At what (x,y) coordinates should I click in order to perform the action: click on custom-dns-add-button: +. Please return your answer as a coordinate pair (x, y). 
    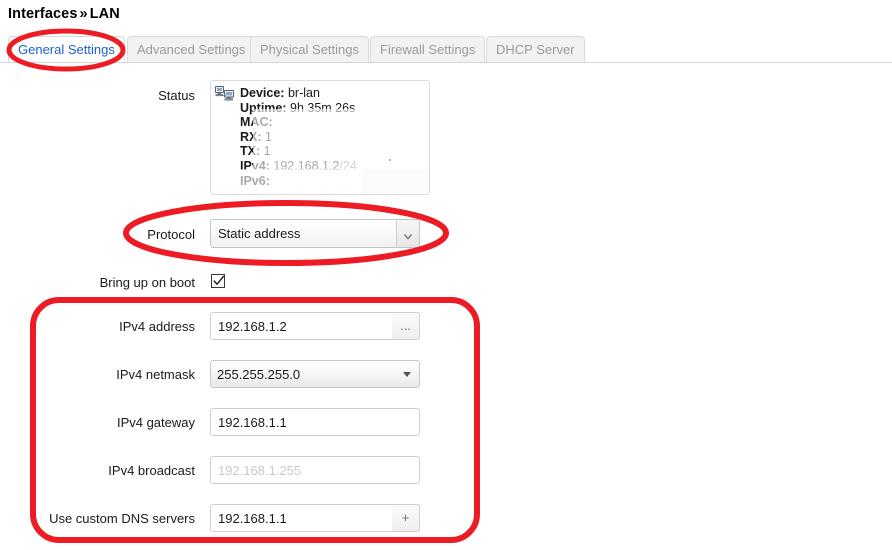
    Looking at the image, I should click on (406, 518).